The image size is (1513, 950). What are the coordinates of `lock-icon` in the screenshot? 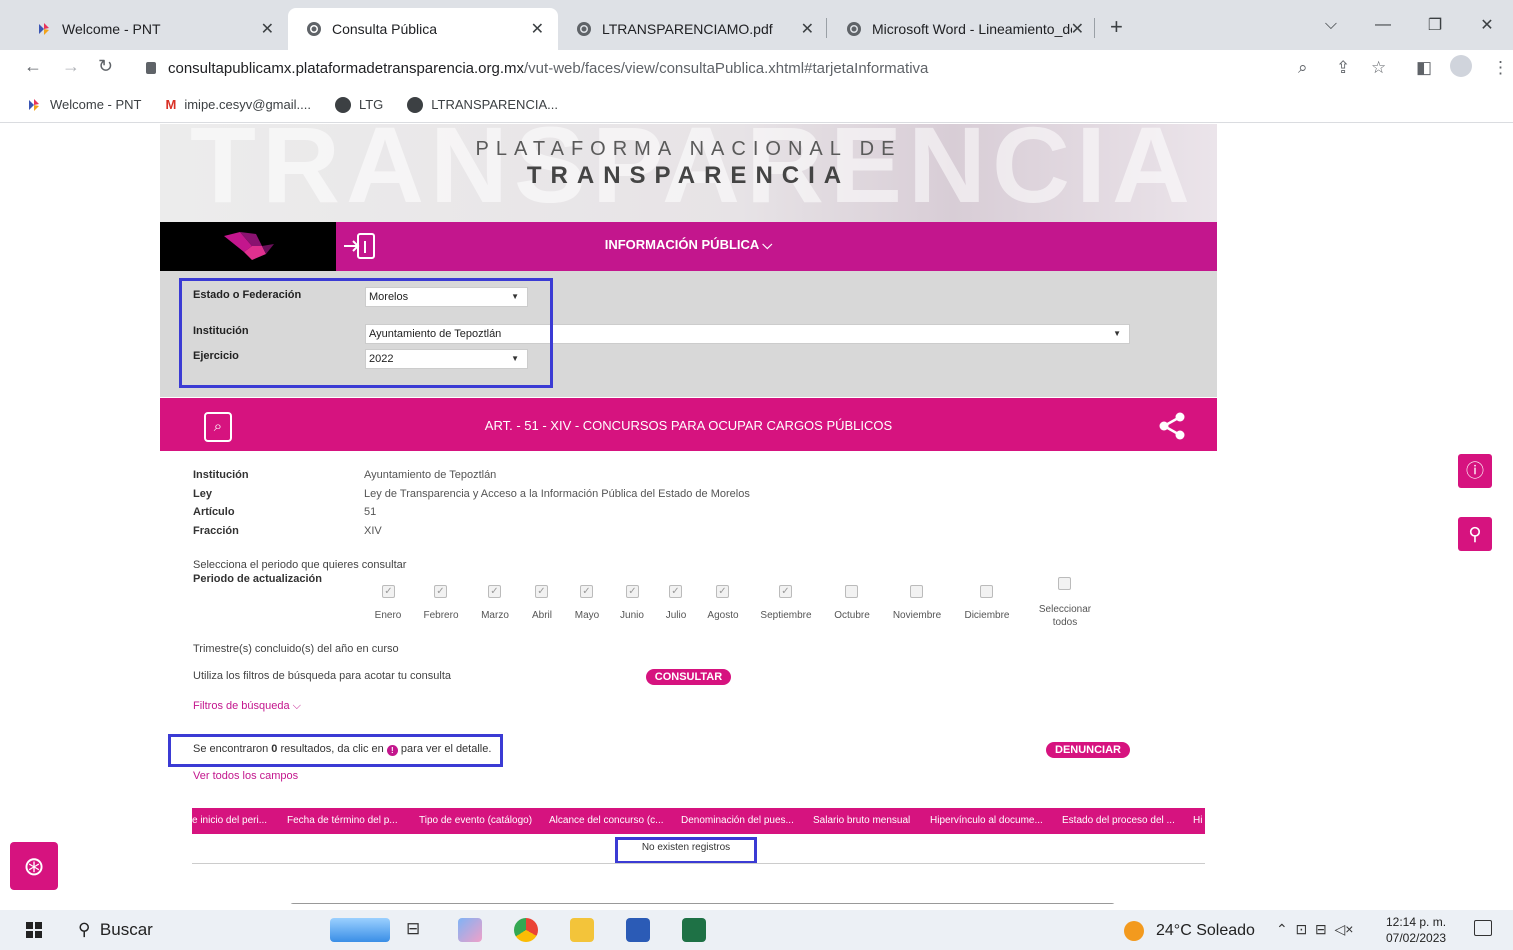 It's located at (151, 68).